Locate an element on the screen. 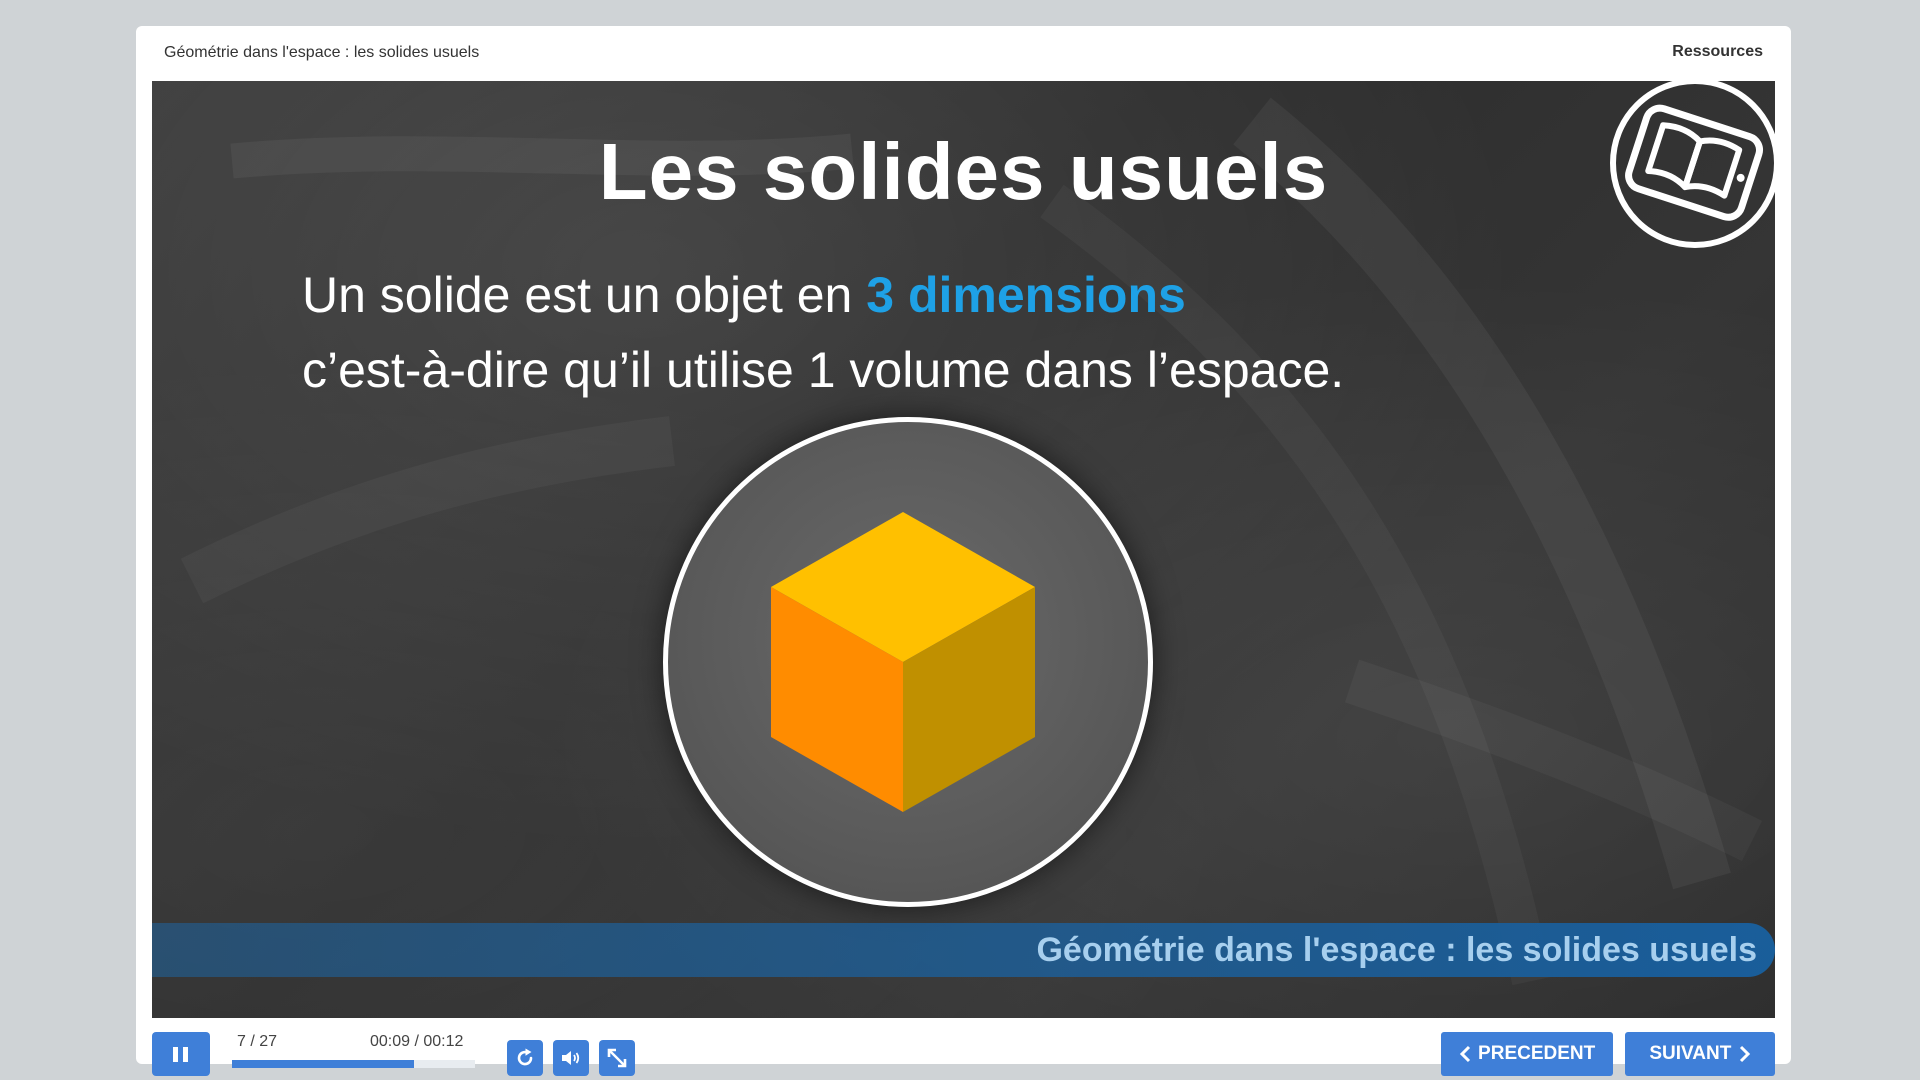 The width and height of the screenshot is (1920, 1080). next-button: SUIVANT is located at coordinates (1700, 1054).